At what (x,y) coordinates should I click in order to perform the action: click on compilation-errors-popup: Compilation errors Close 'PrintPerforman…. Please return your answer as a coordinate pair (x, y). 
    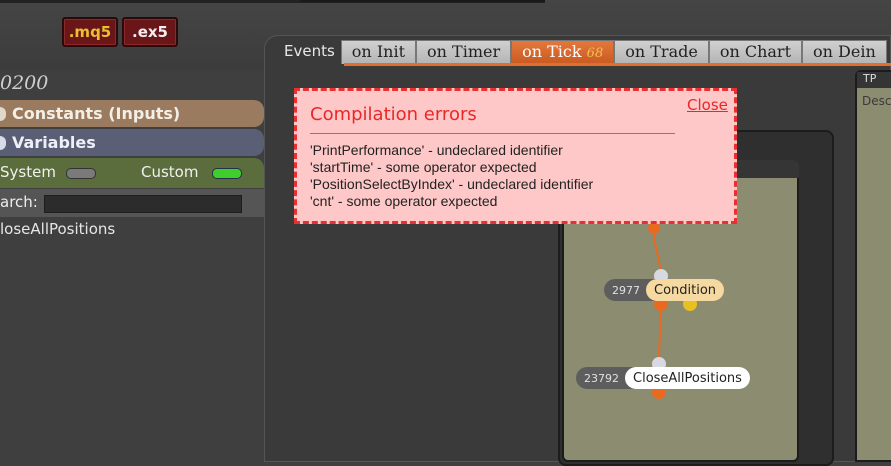
    Looking at the image, I should click on (515, 156).